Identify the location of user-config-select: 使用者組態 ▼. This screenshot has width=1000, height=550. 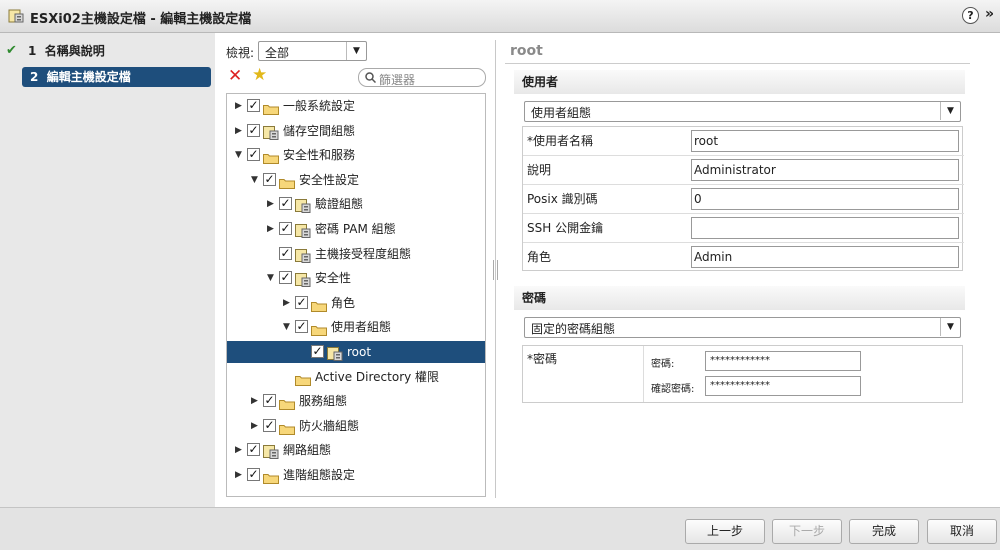
(742, 111).